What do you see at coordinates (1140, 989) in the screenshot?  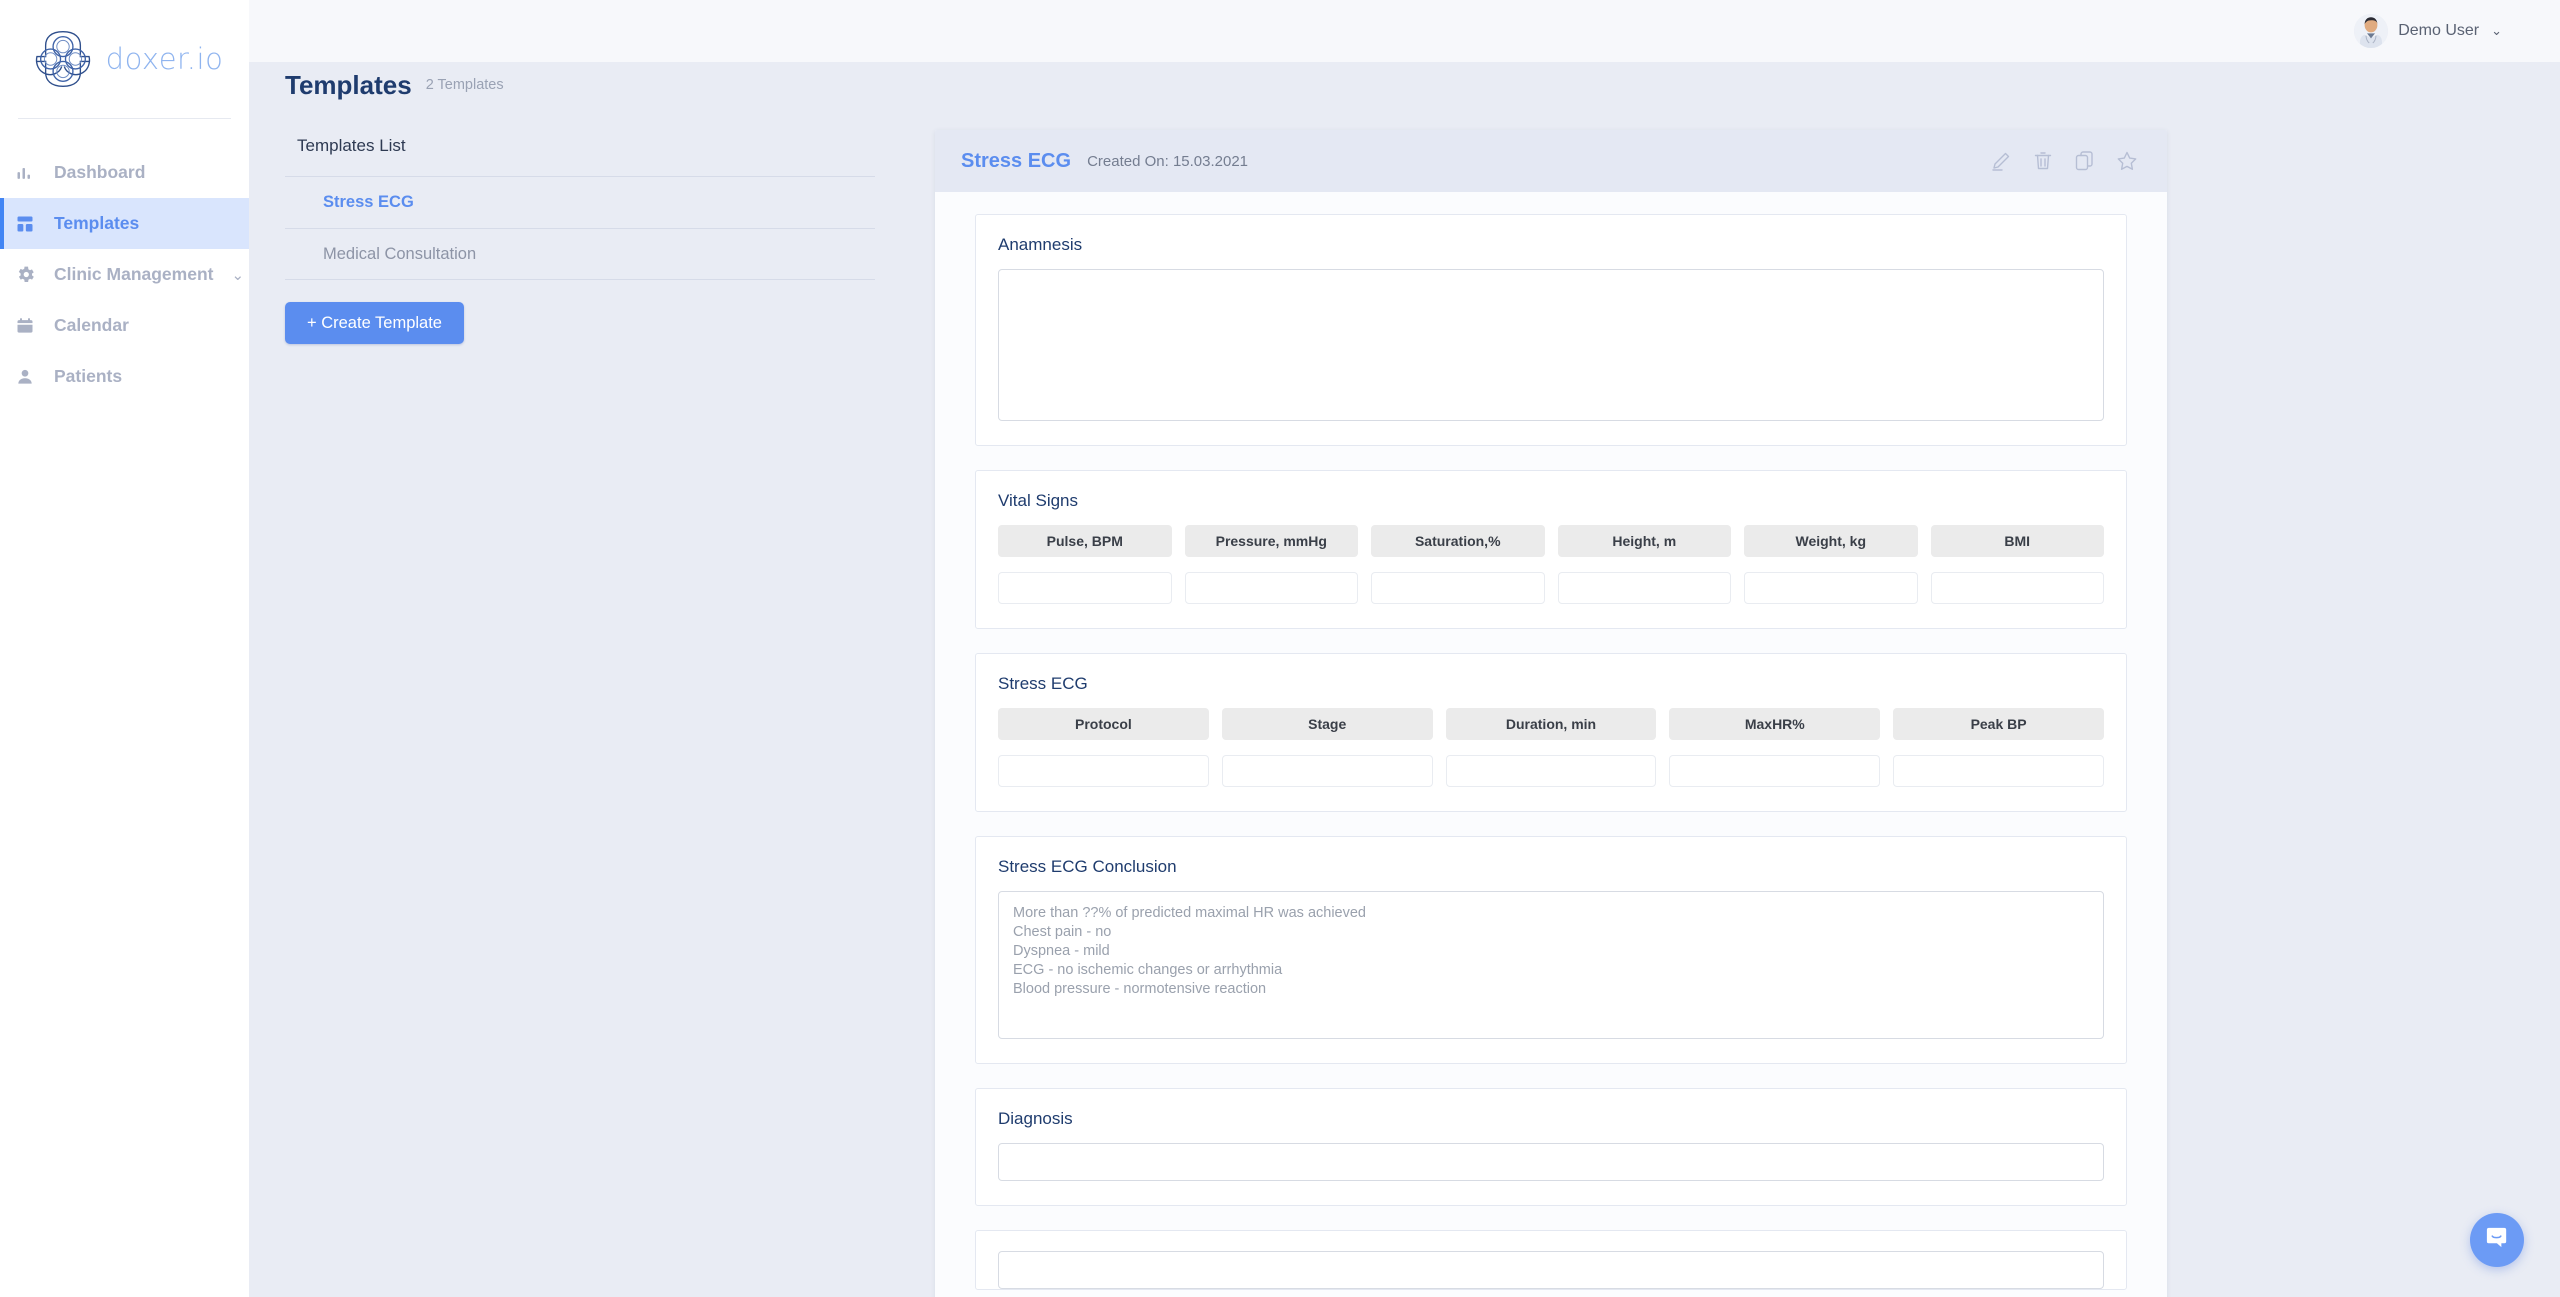 I see `conclusion-line: Blood pressure - normotensive reaction` at bounding box center [1140, 989].